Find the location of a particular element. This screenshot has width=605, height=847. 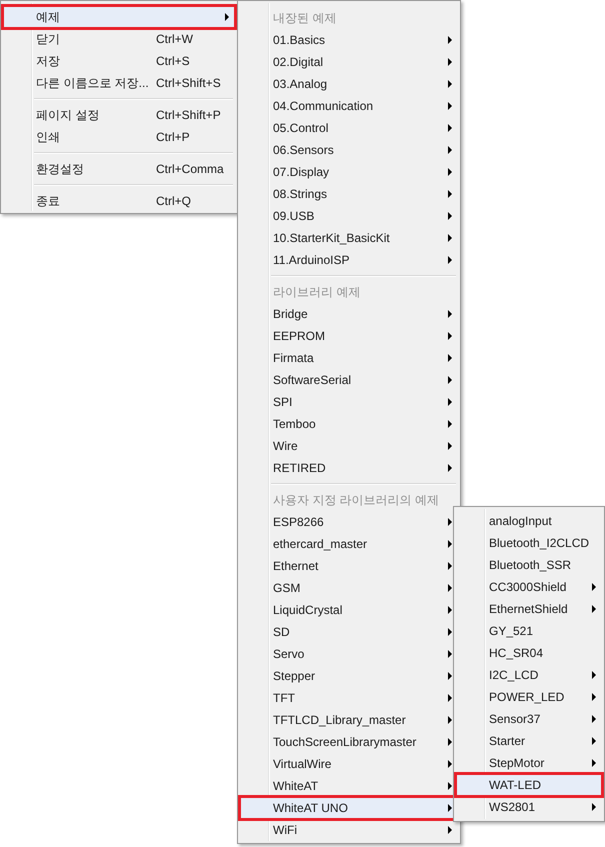

menu-item: 다른 이름으로 저장... Ctrl+Shift+S is located at coordinates (119, 83).